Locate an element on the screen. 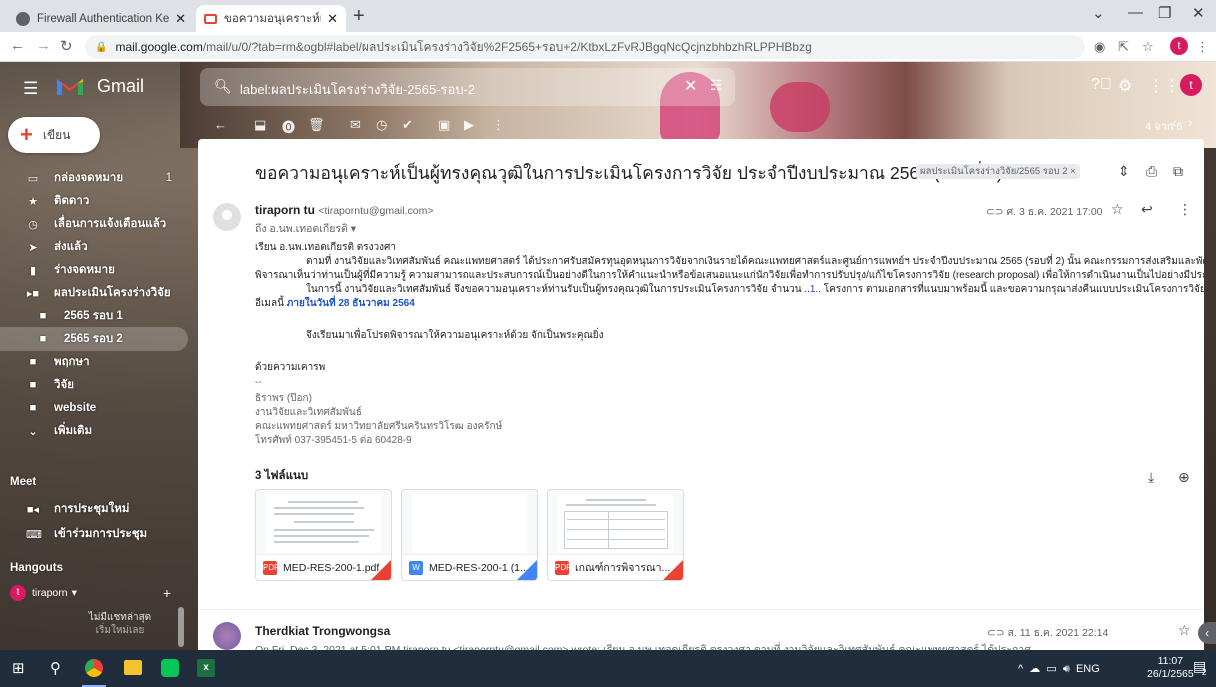 This screenshot has height=687, width=1216. sidebar-item-2565-round2: ■ 2565 รอบ 2 is located at coordinates (94, 339).